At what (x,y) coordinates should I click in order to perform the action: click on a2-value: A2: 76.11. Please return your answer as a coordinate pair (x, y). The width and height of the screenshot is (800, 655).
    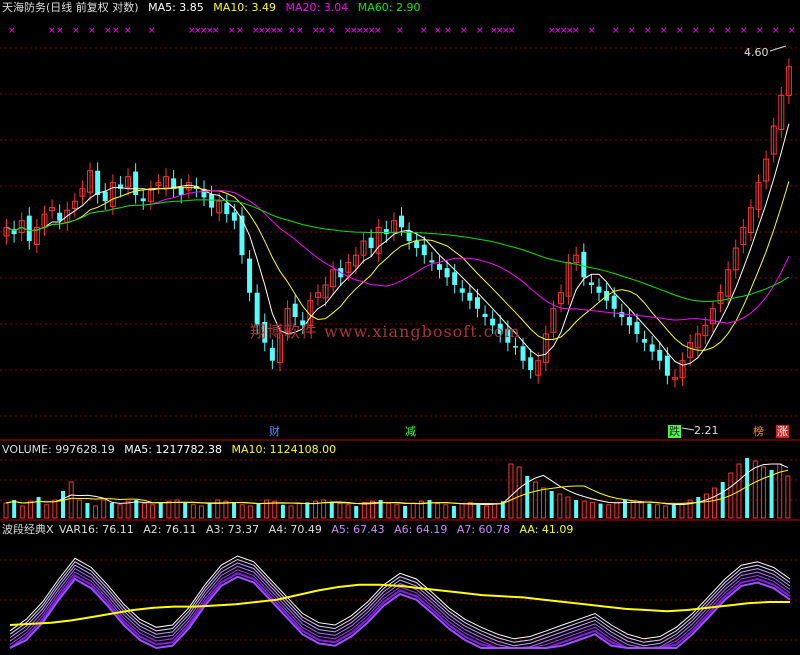
    Looking at the image, I should click on (170, 529).